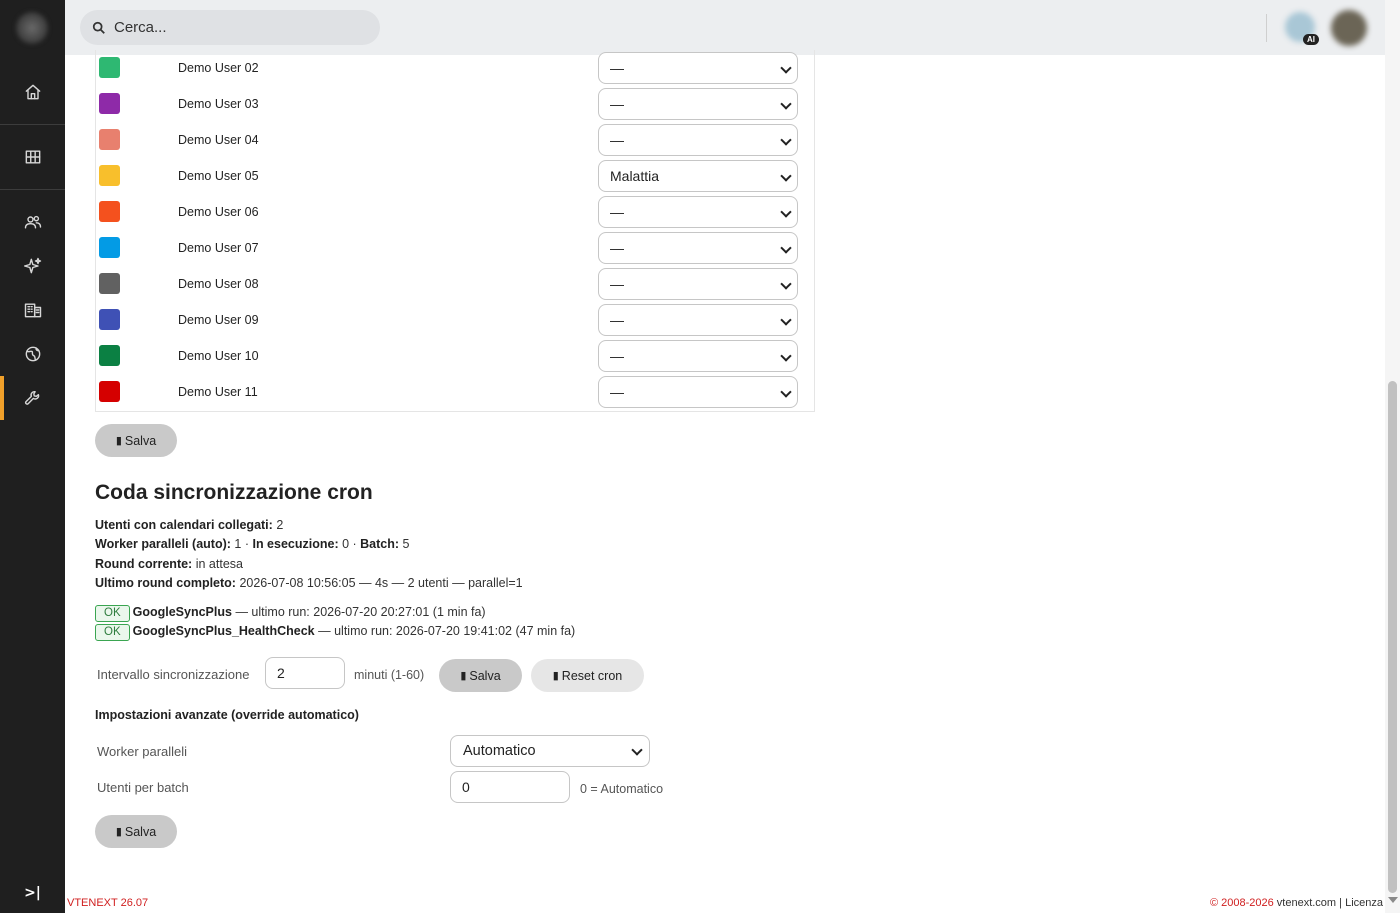 The height and width of the screenshot is (913, 1400). Describe the element at coordinates (218, 248) in the screenshot. I see `user-name: Demo User 07` at that location.